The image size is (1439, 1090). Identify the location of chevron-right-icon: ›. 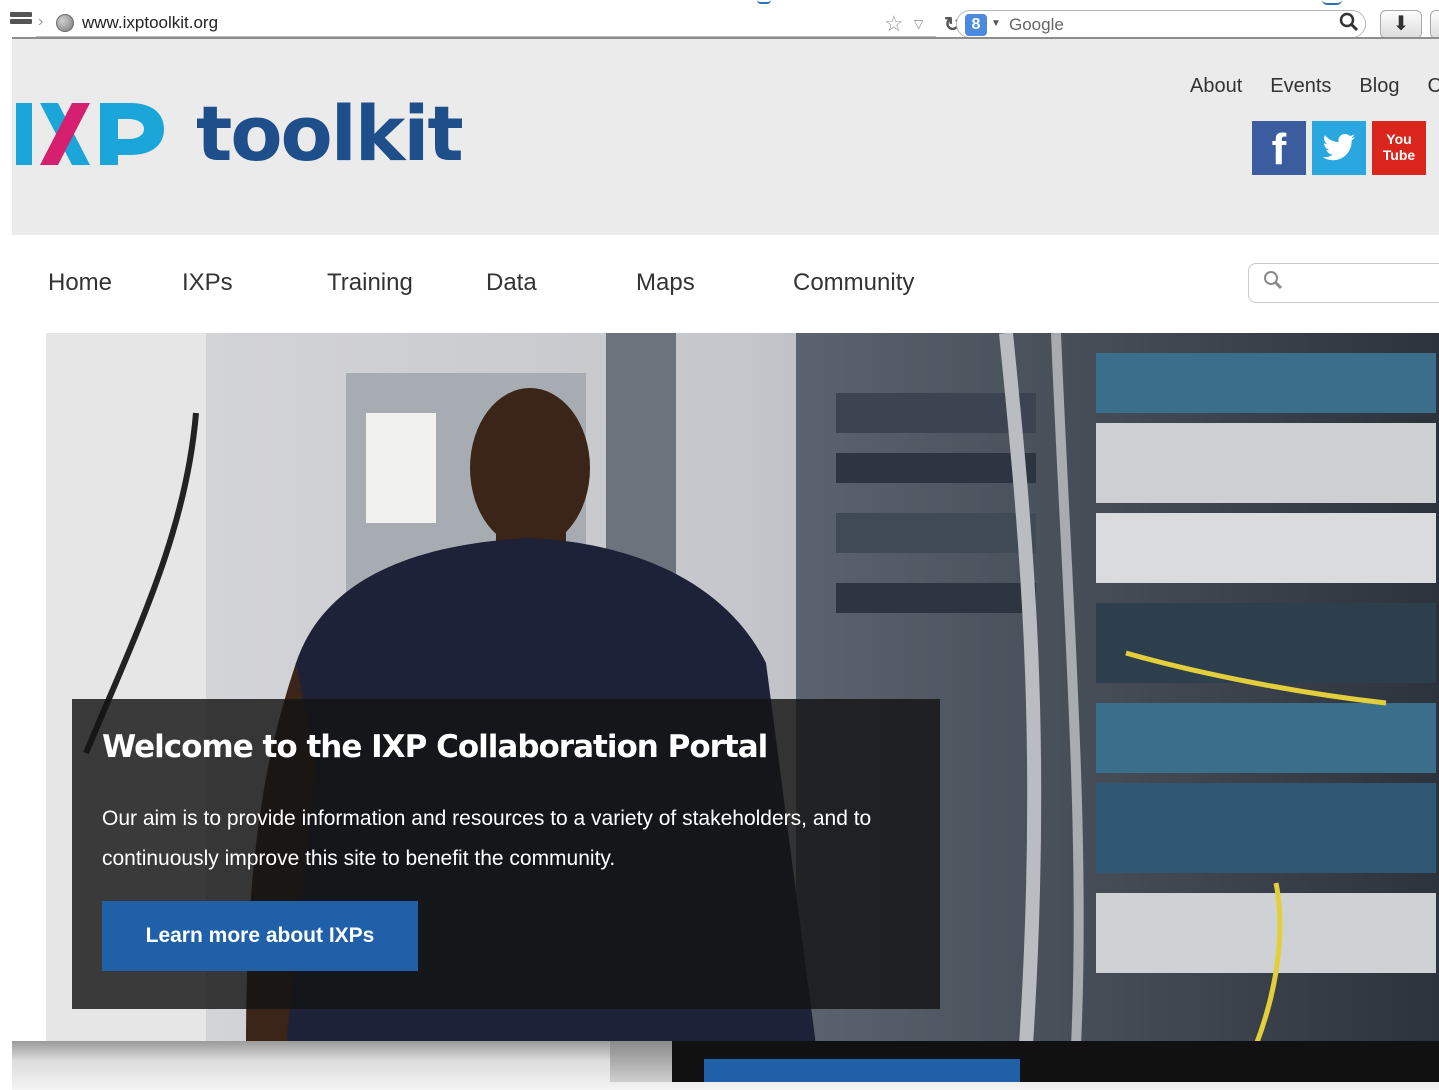
(41, 21).